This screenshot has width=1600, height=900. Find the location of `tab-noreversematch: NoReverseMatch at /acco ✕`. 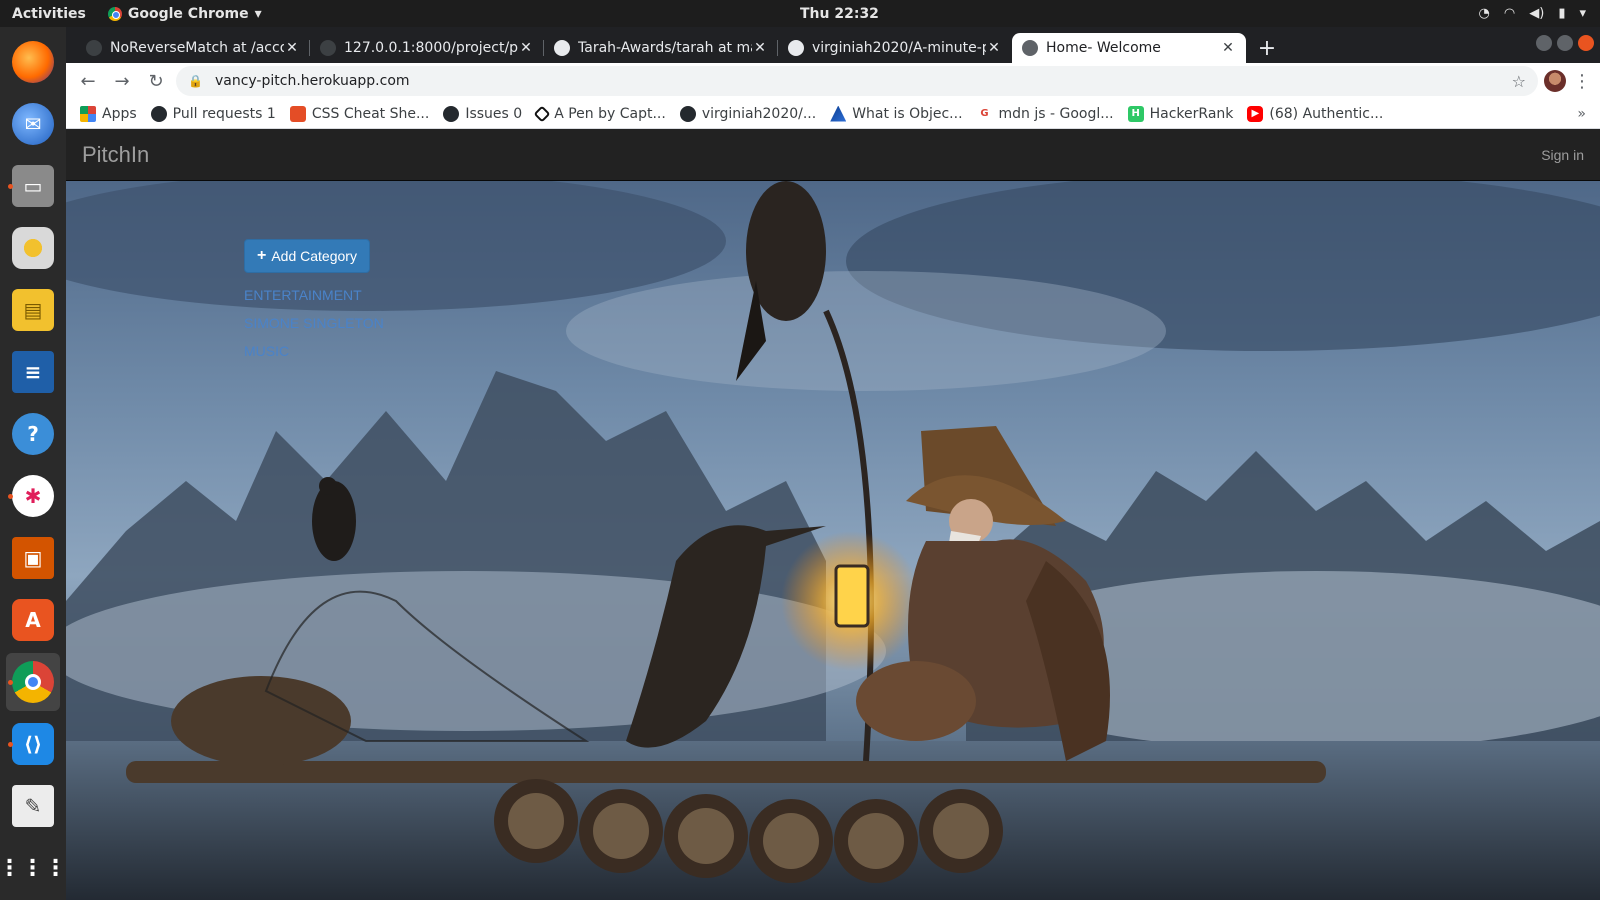

tab-noreversematch: NoReverseMatch at /acco ✕ is located at coordinates (193, 48).